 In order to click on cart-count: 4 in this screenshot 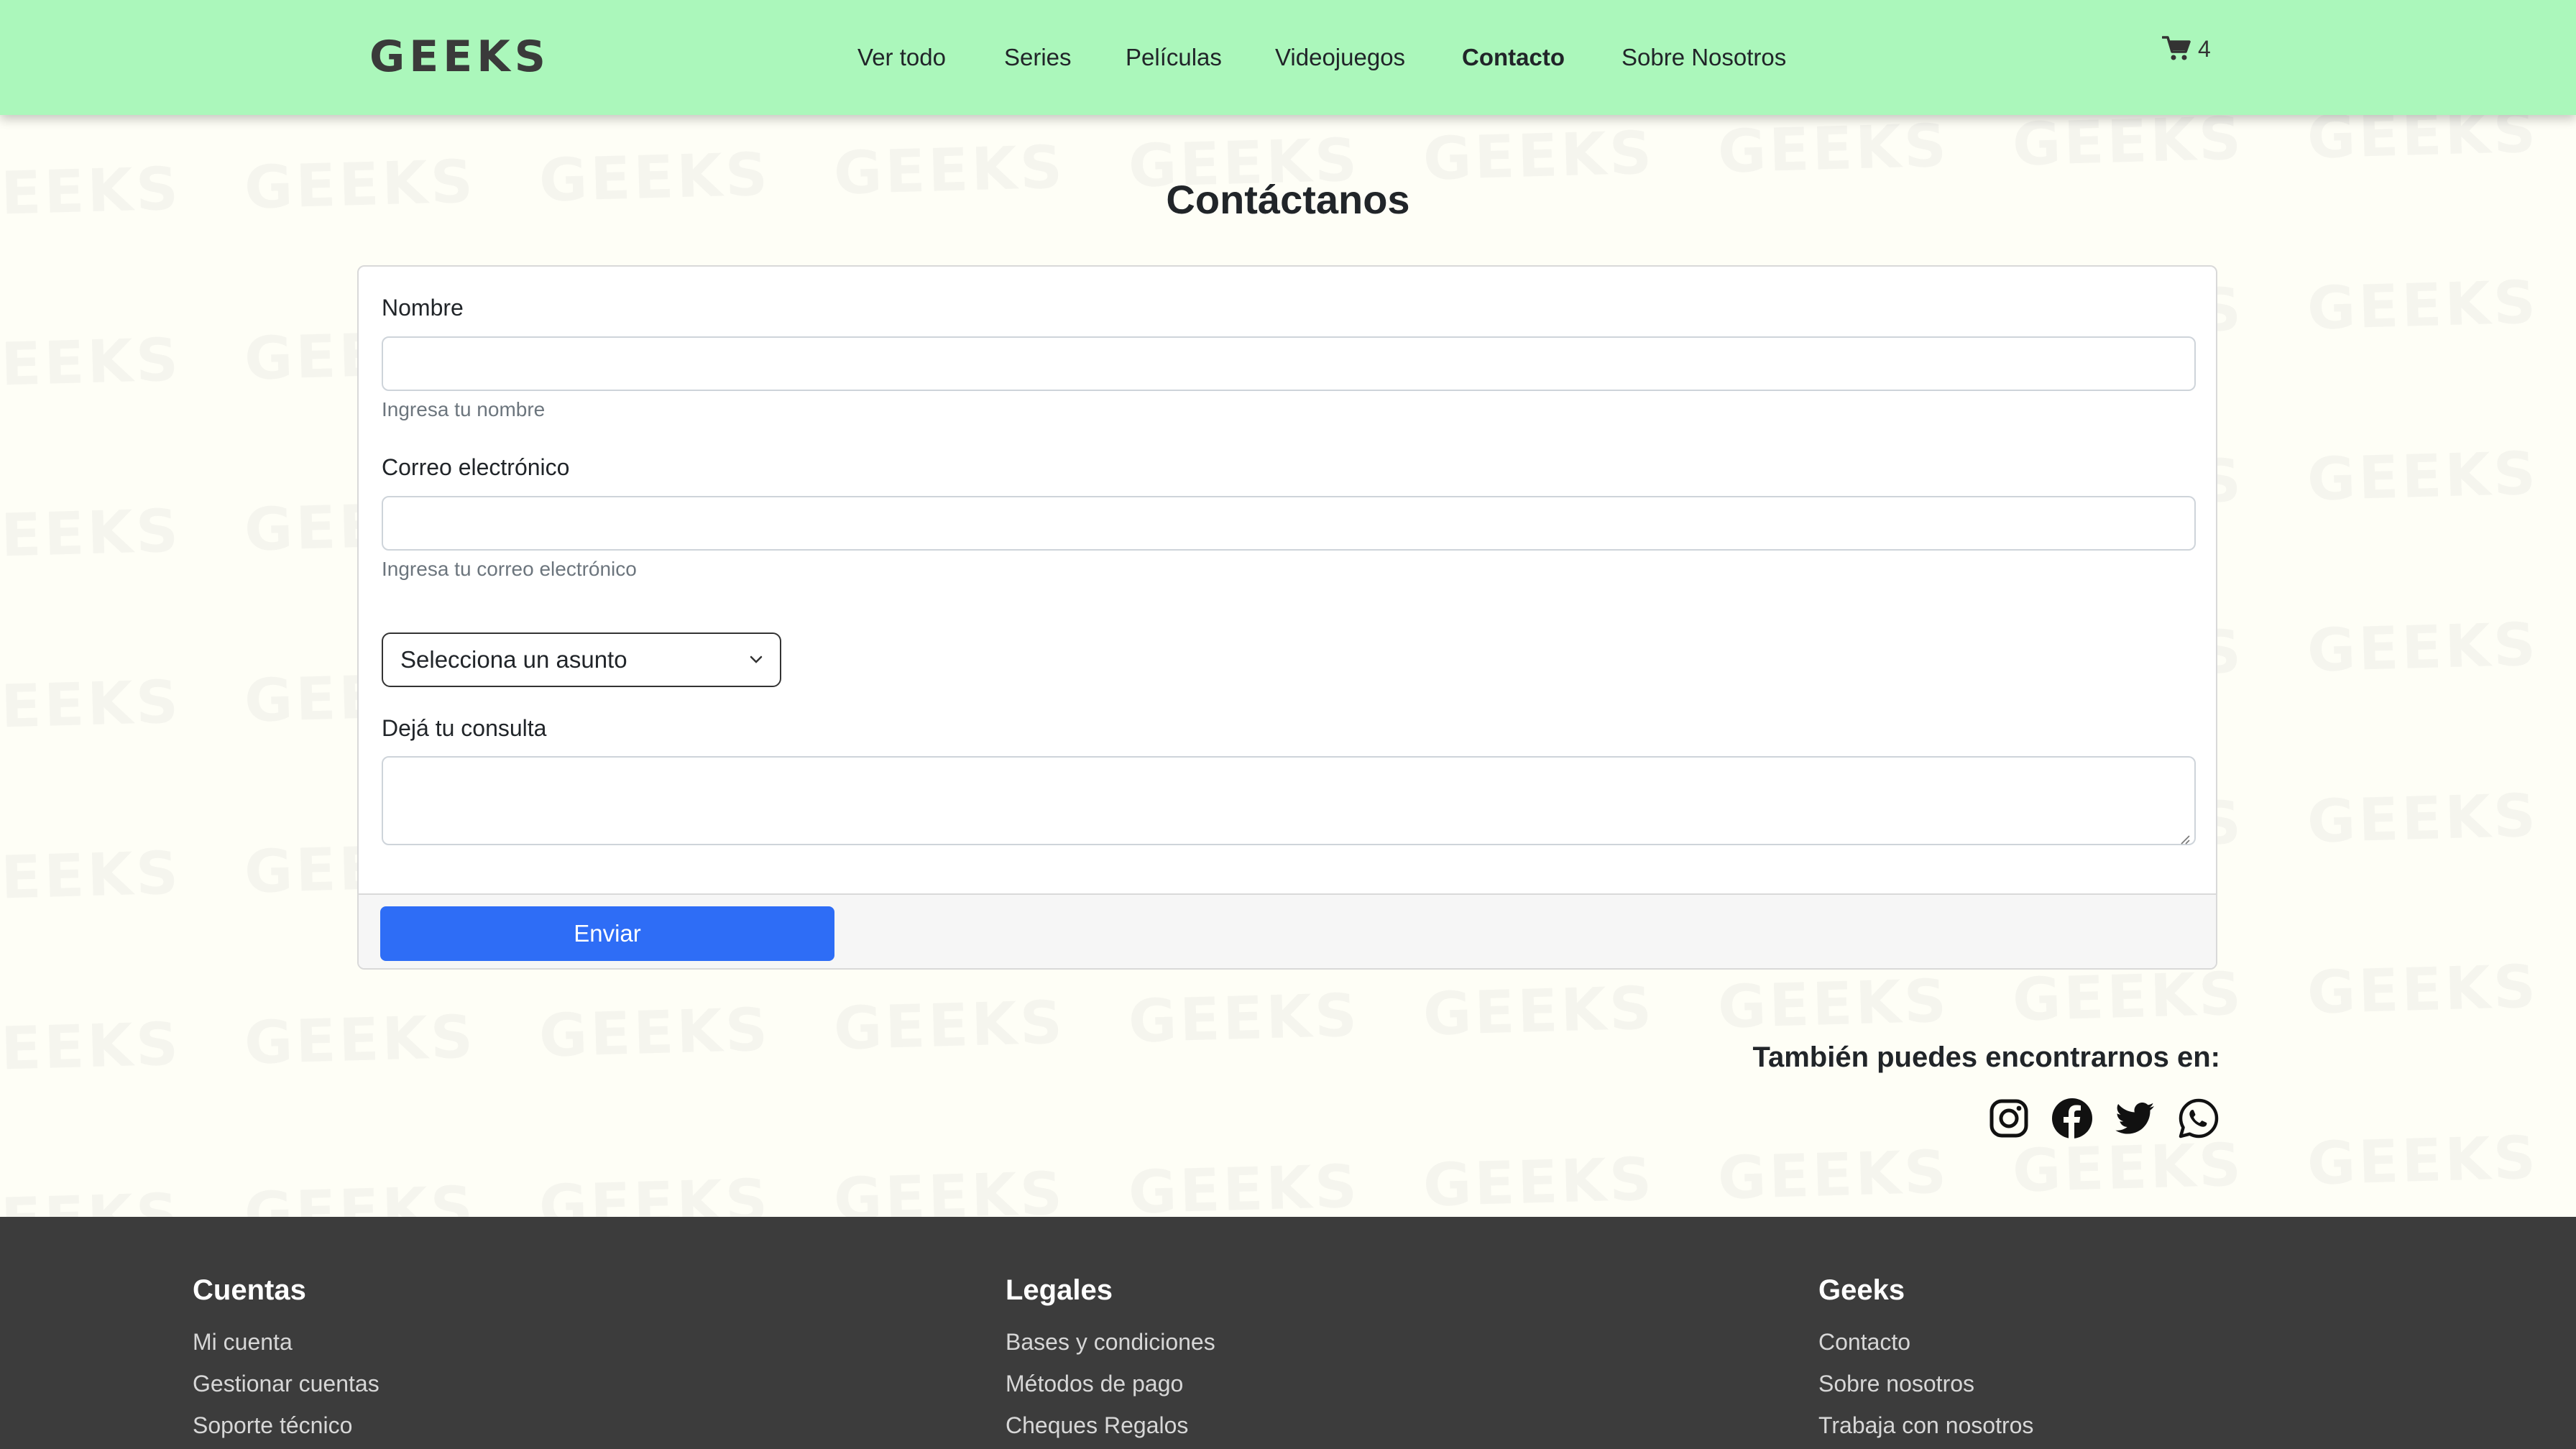, I will do `click(2204, 48)`.